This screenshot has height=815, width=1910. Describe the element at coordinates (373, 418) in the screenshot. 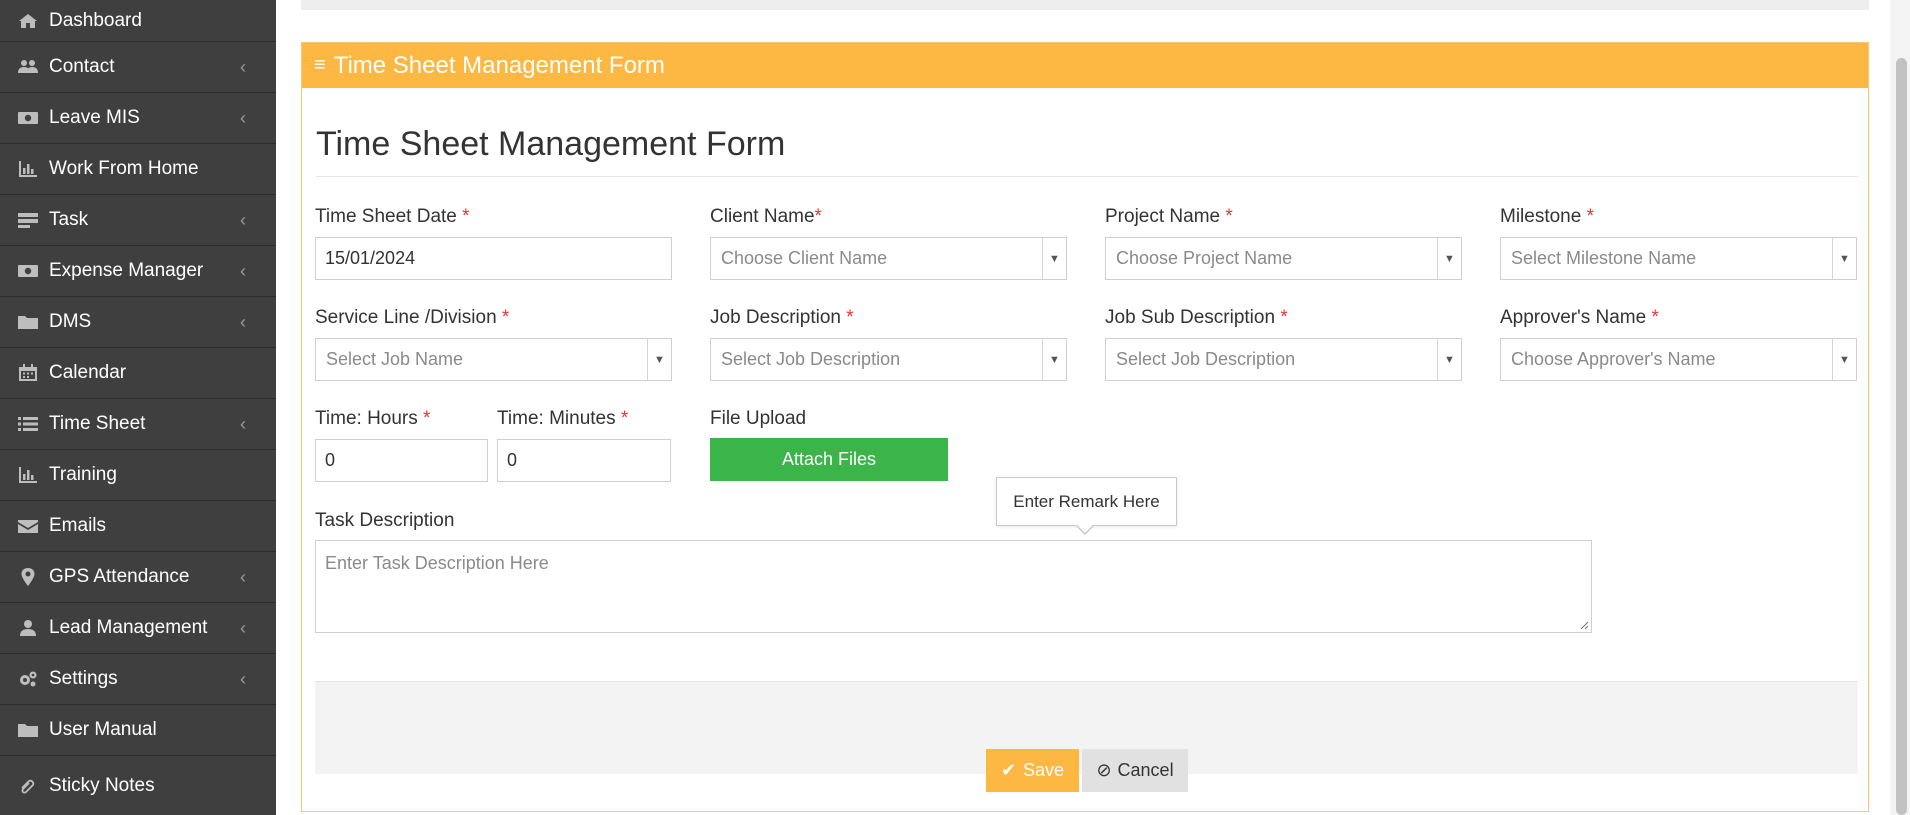

I see `time-hours-label: Time: Hours *` at that location.